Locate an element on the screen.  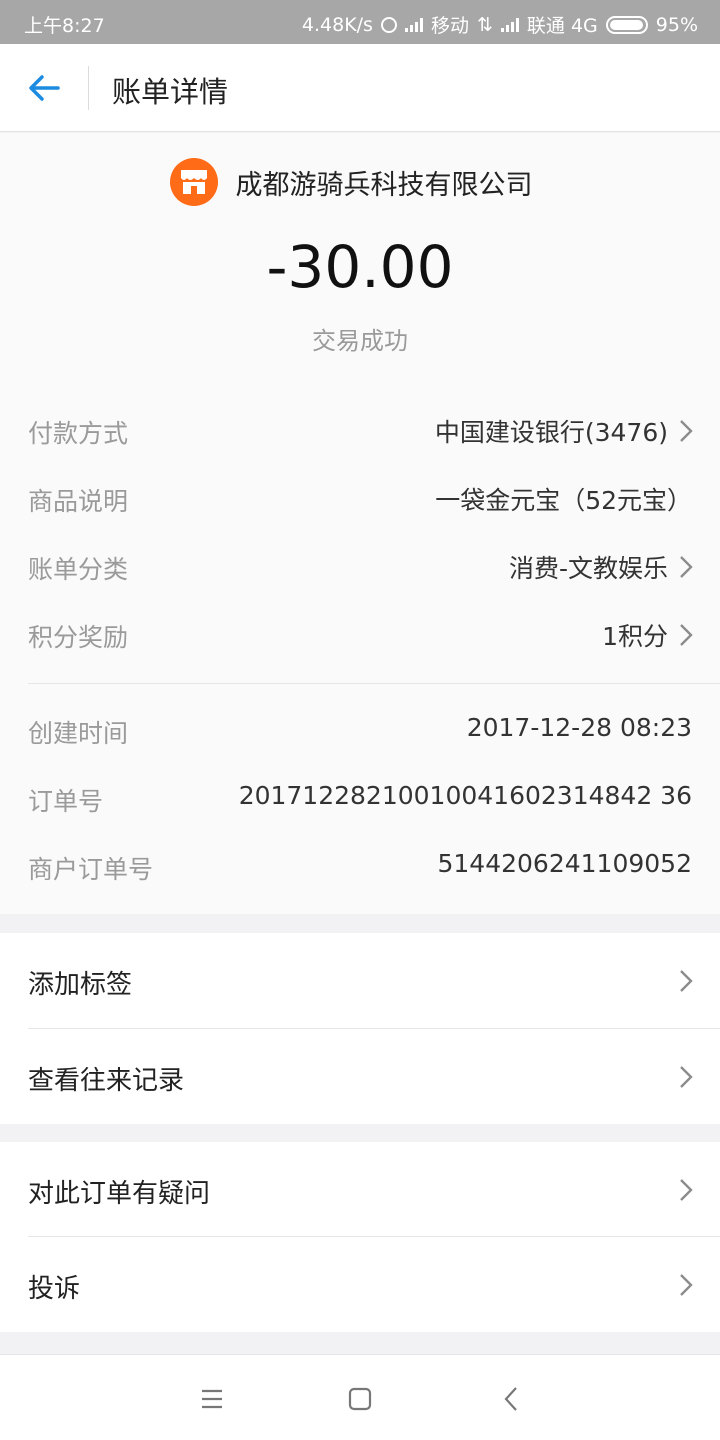
store-icon is located at coordinates (193, 182).